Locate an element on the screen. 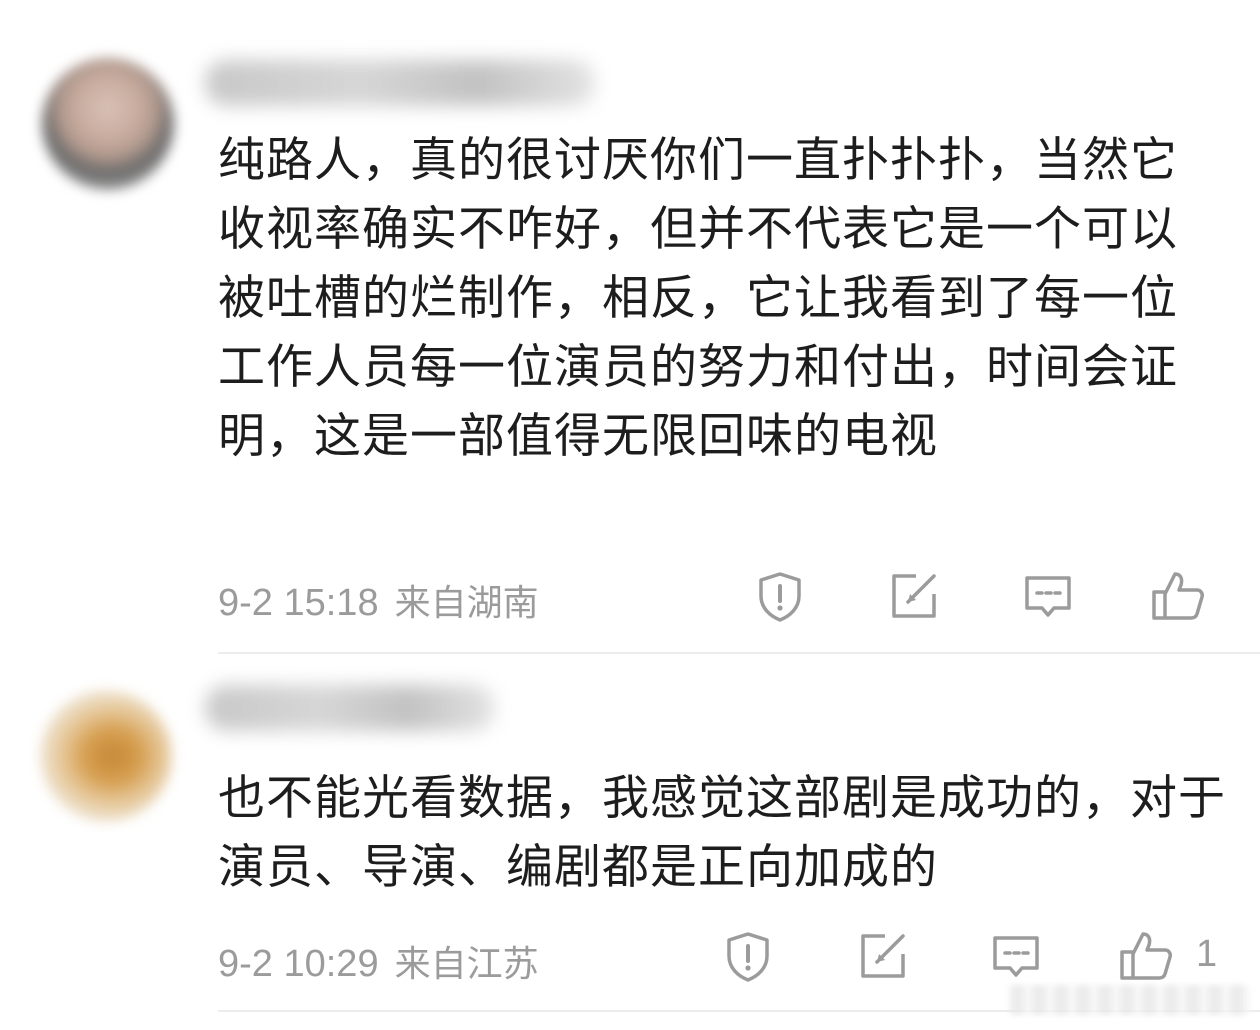 The width and height of the screenshot is (1260, 1030). comment-location: 来自江苏 is located at coordinates (466, 964).